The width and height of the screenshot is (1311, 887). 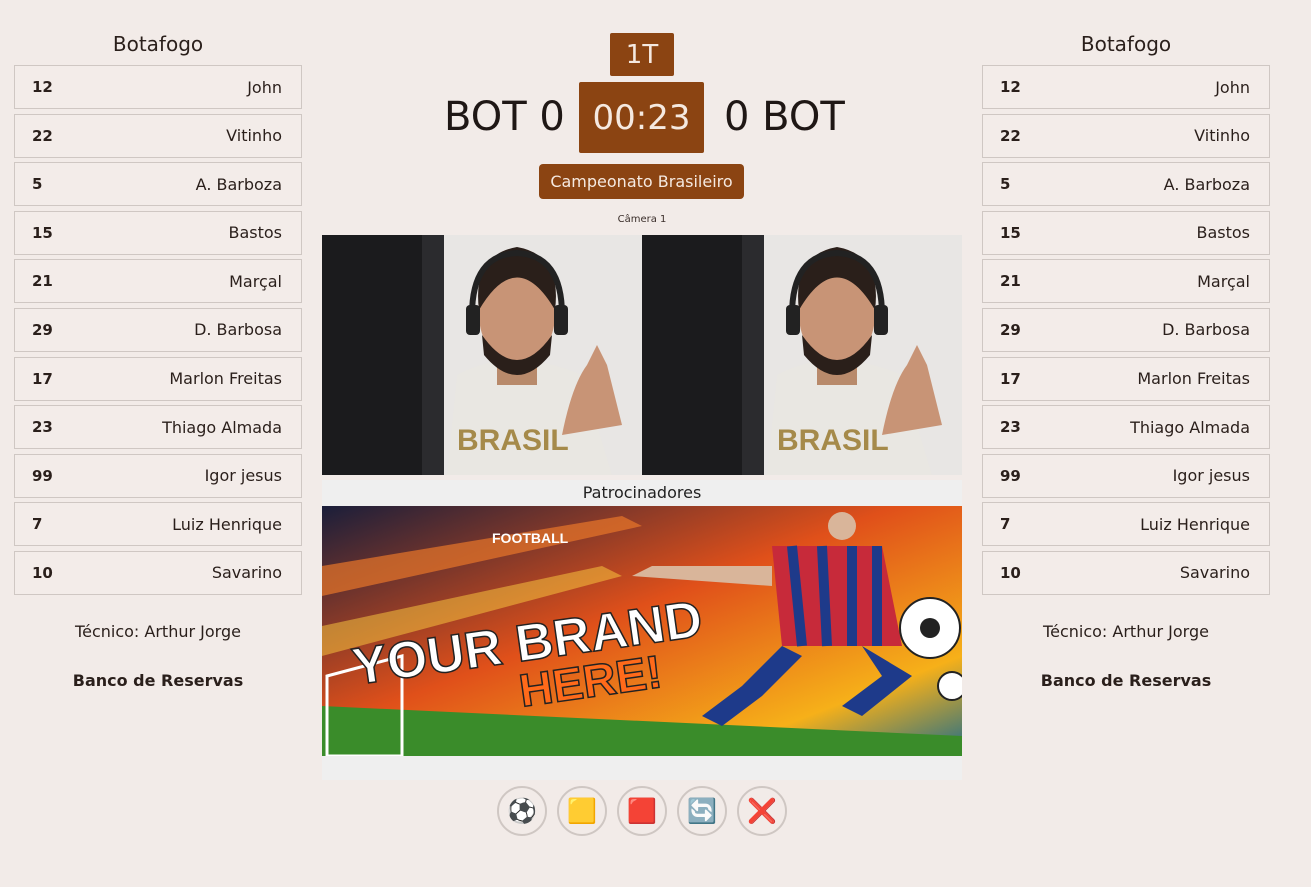 I want to click on left-team-name: Botafogo, so click(x=158, y=44).